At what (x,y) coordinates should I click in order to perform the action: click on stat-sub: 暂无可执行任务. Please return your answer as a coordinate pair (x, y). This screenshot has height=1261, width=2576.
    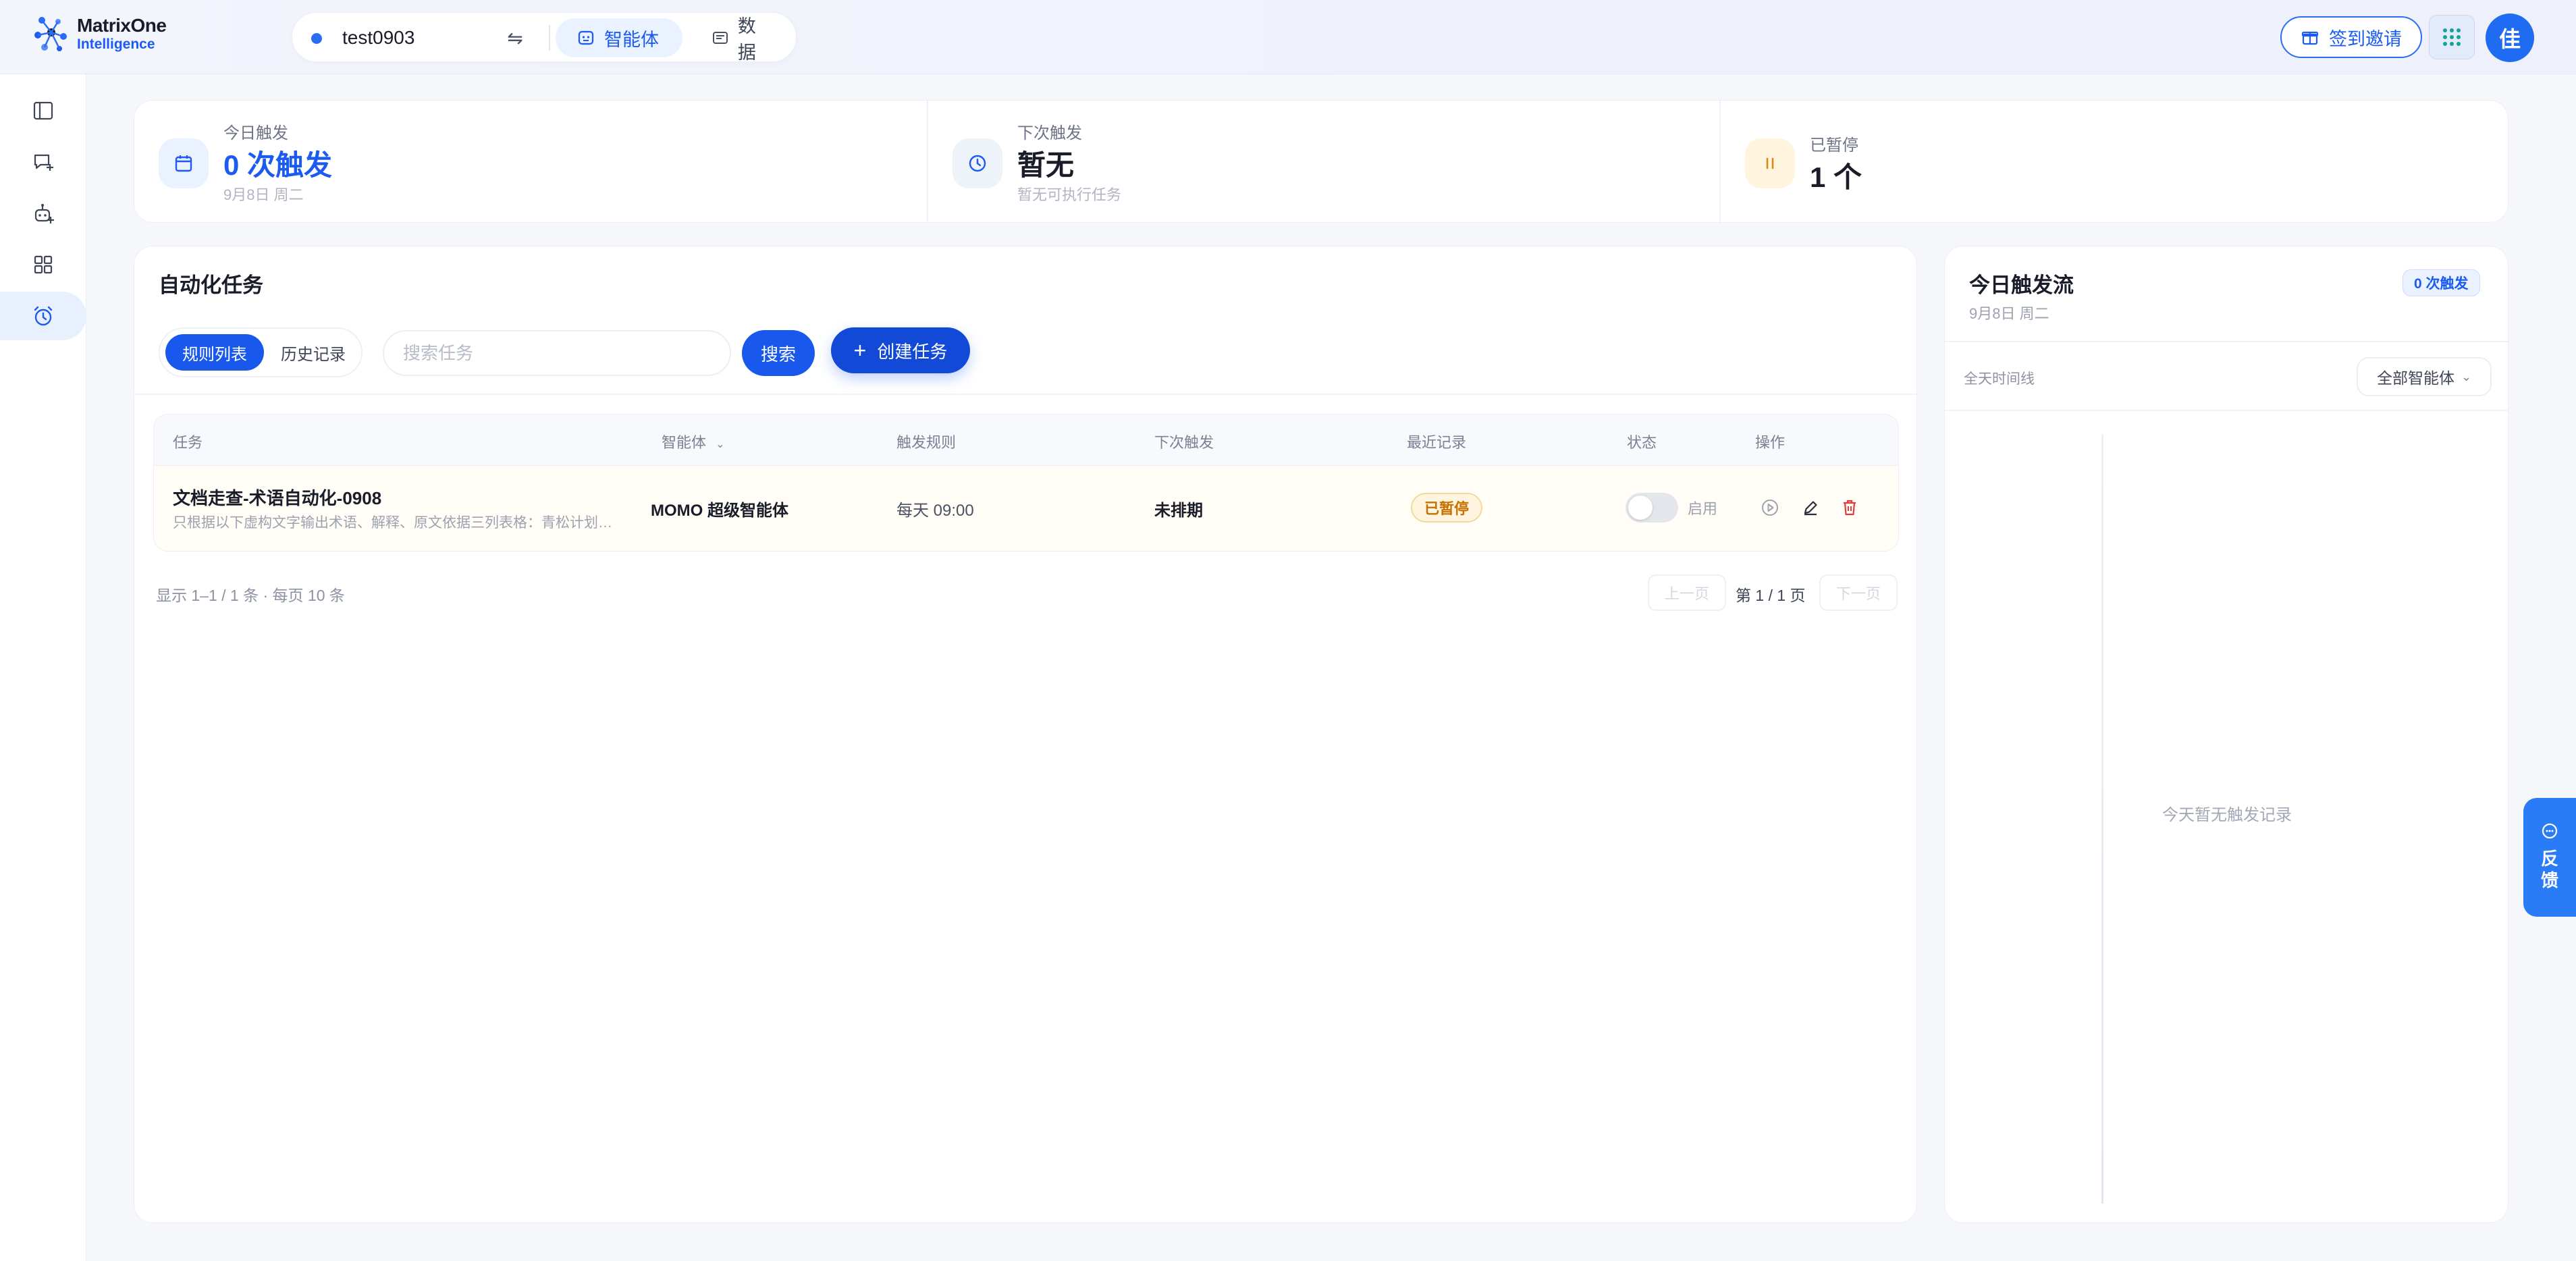
    Looking at the image, I should click on (1069, 194).